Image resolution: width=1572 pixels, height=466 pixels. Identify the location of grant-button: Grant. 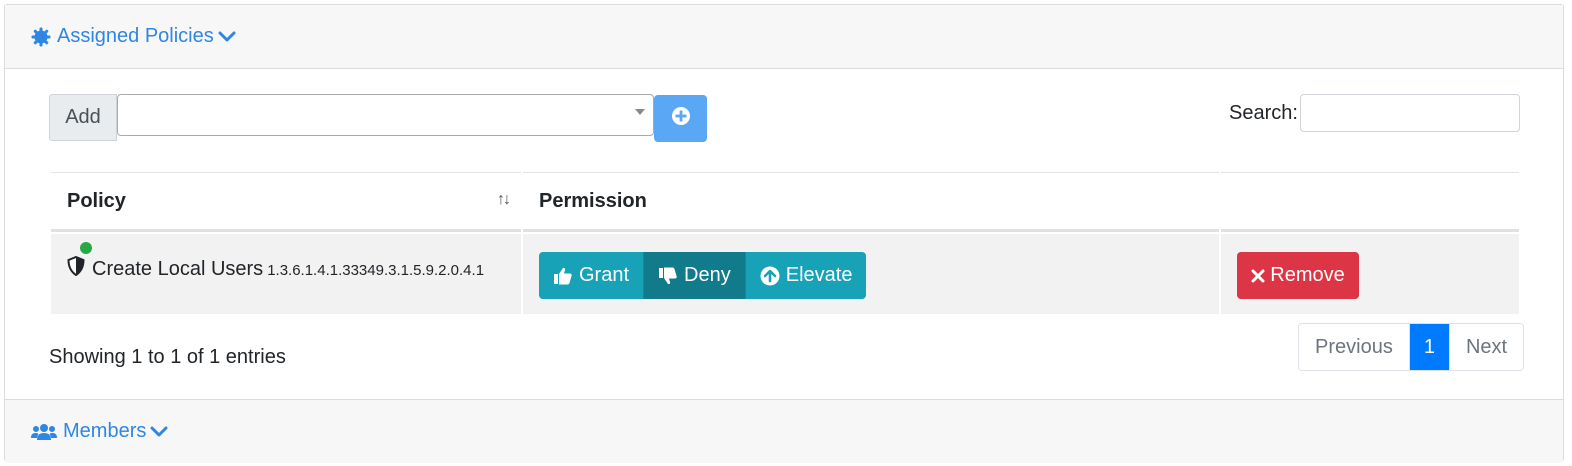
(592, 275).